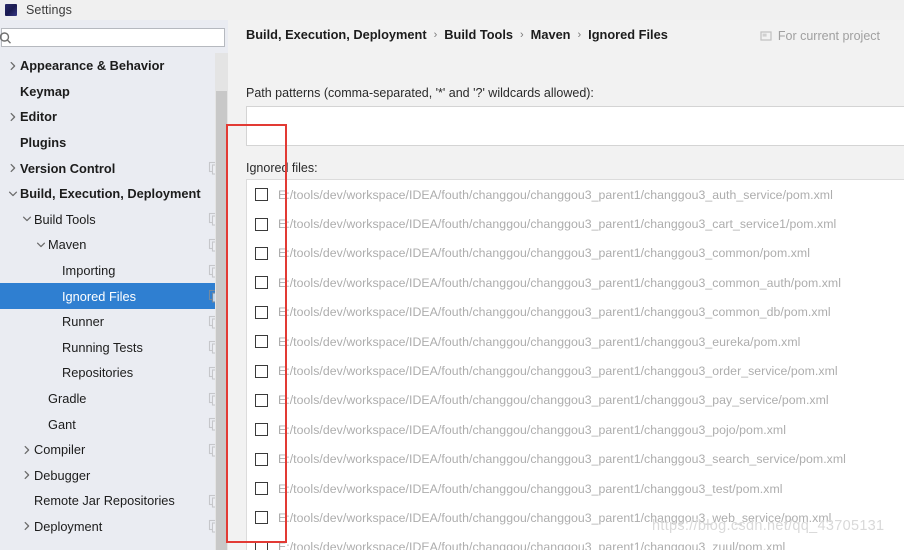 The width and height of the screenshot is (904, 550). Describe the element at coordinates (67, 245) in the screenshot. I see `sidebar-item-label: Maven` at that location.